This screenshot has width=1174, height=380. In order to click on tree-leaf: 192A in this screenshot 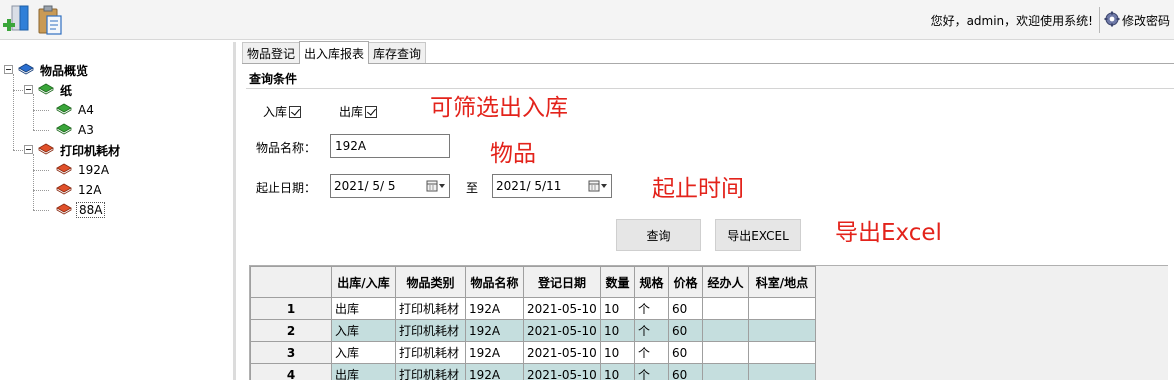, I will do `click(83, 170)`.